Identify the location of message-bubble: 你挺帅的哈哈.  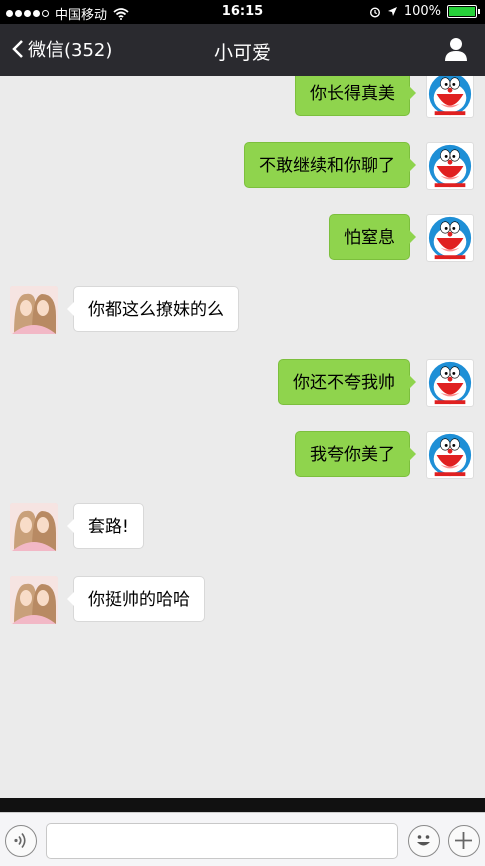
(136, 599).